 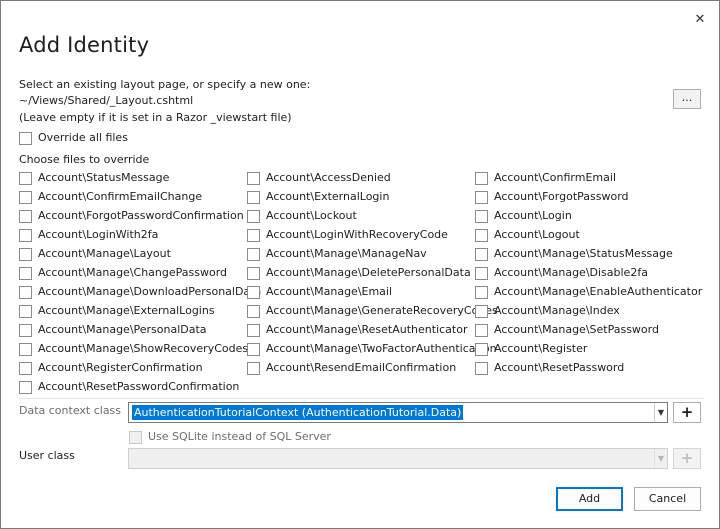 What do you see at coordinates (150, 291) in the screenshot?
I see `file-label: Account\Manage\DownloadPersonalData` at bounding box center [150, 291].